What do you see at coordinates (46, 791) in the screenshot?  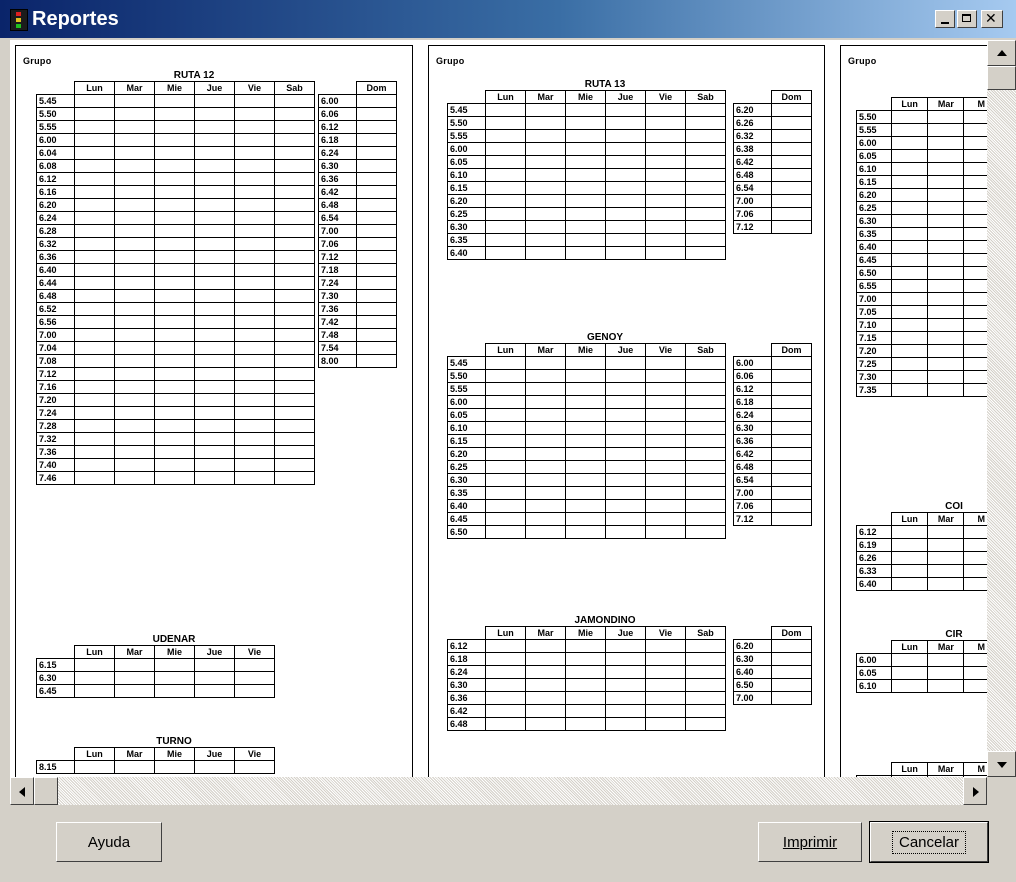 I see `horizontal-scroll-thumb` at bounding box center [46, 791].